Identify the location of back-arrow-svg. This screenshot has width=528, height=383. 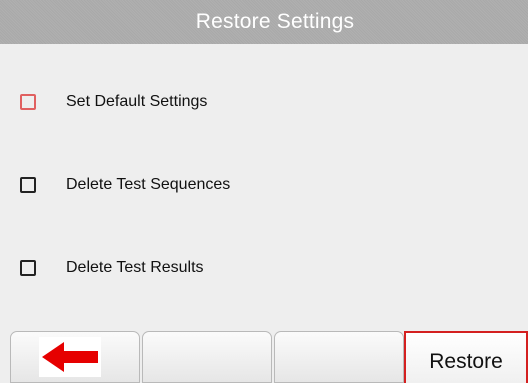
(70, 357).